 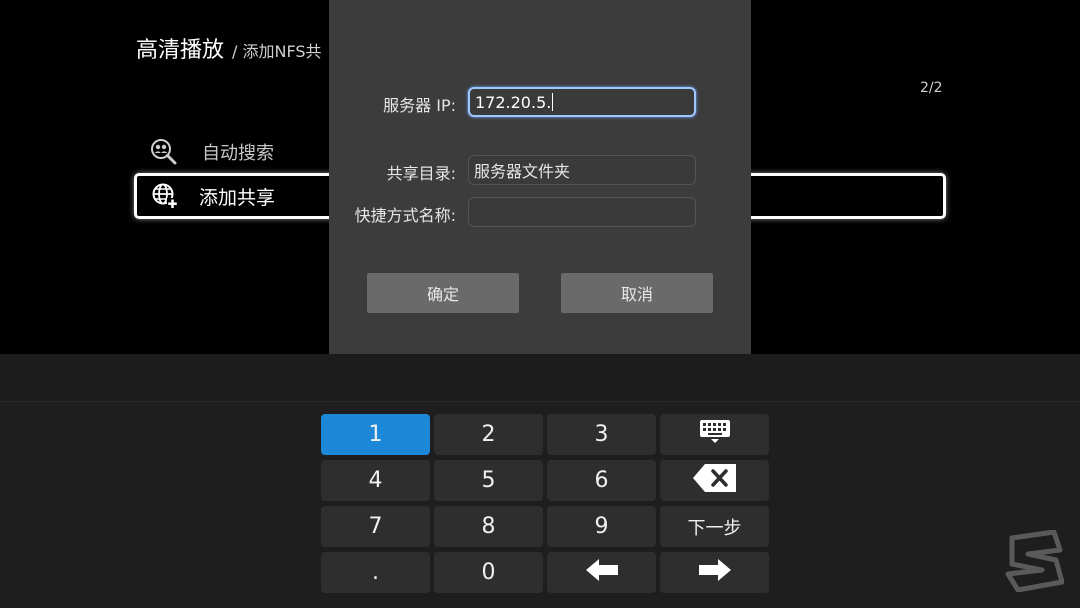 I want to click on shortcut-name-label: 快捷方式名称:, so click(x=405, y=215).